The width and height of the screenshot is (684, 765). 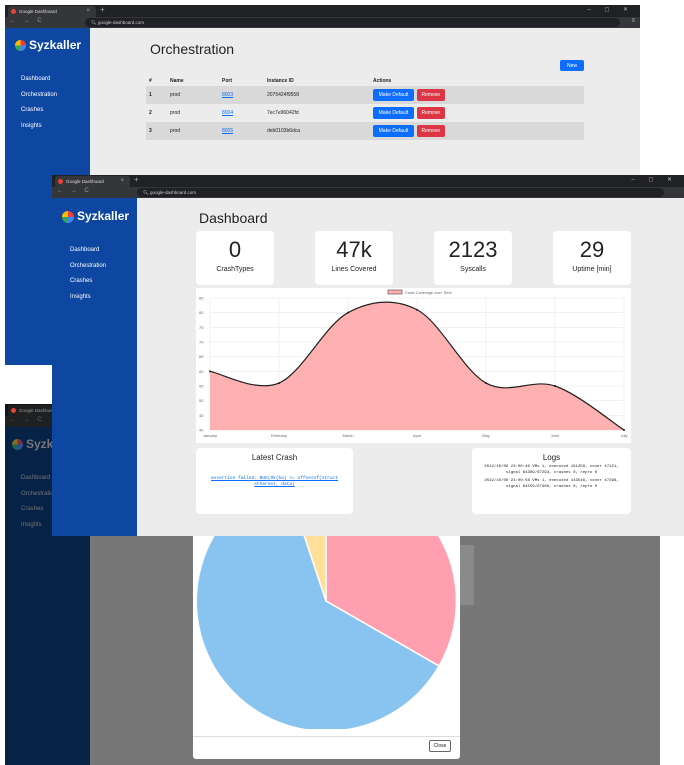 What do you see at coordinates (201, 386) in the screenshot?
I see `y-tick-label: 55` at bounding box center [201, 386].